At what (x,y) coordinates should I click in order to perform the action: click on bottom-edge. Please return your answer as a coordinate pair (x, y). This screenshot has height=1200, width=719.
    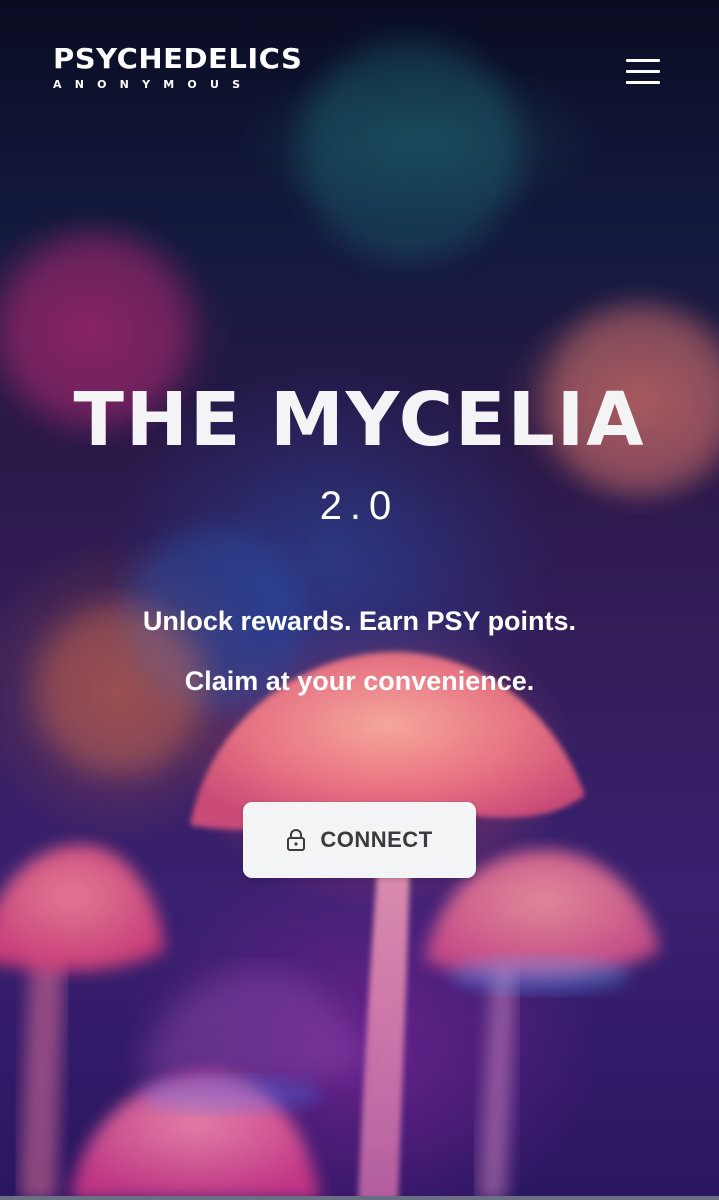
    Looking at the image, I should click on (359, 1198).